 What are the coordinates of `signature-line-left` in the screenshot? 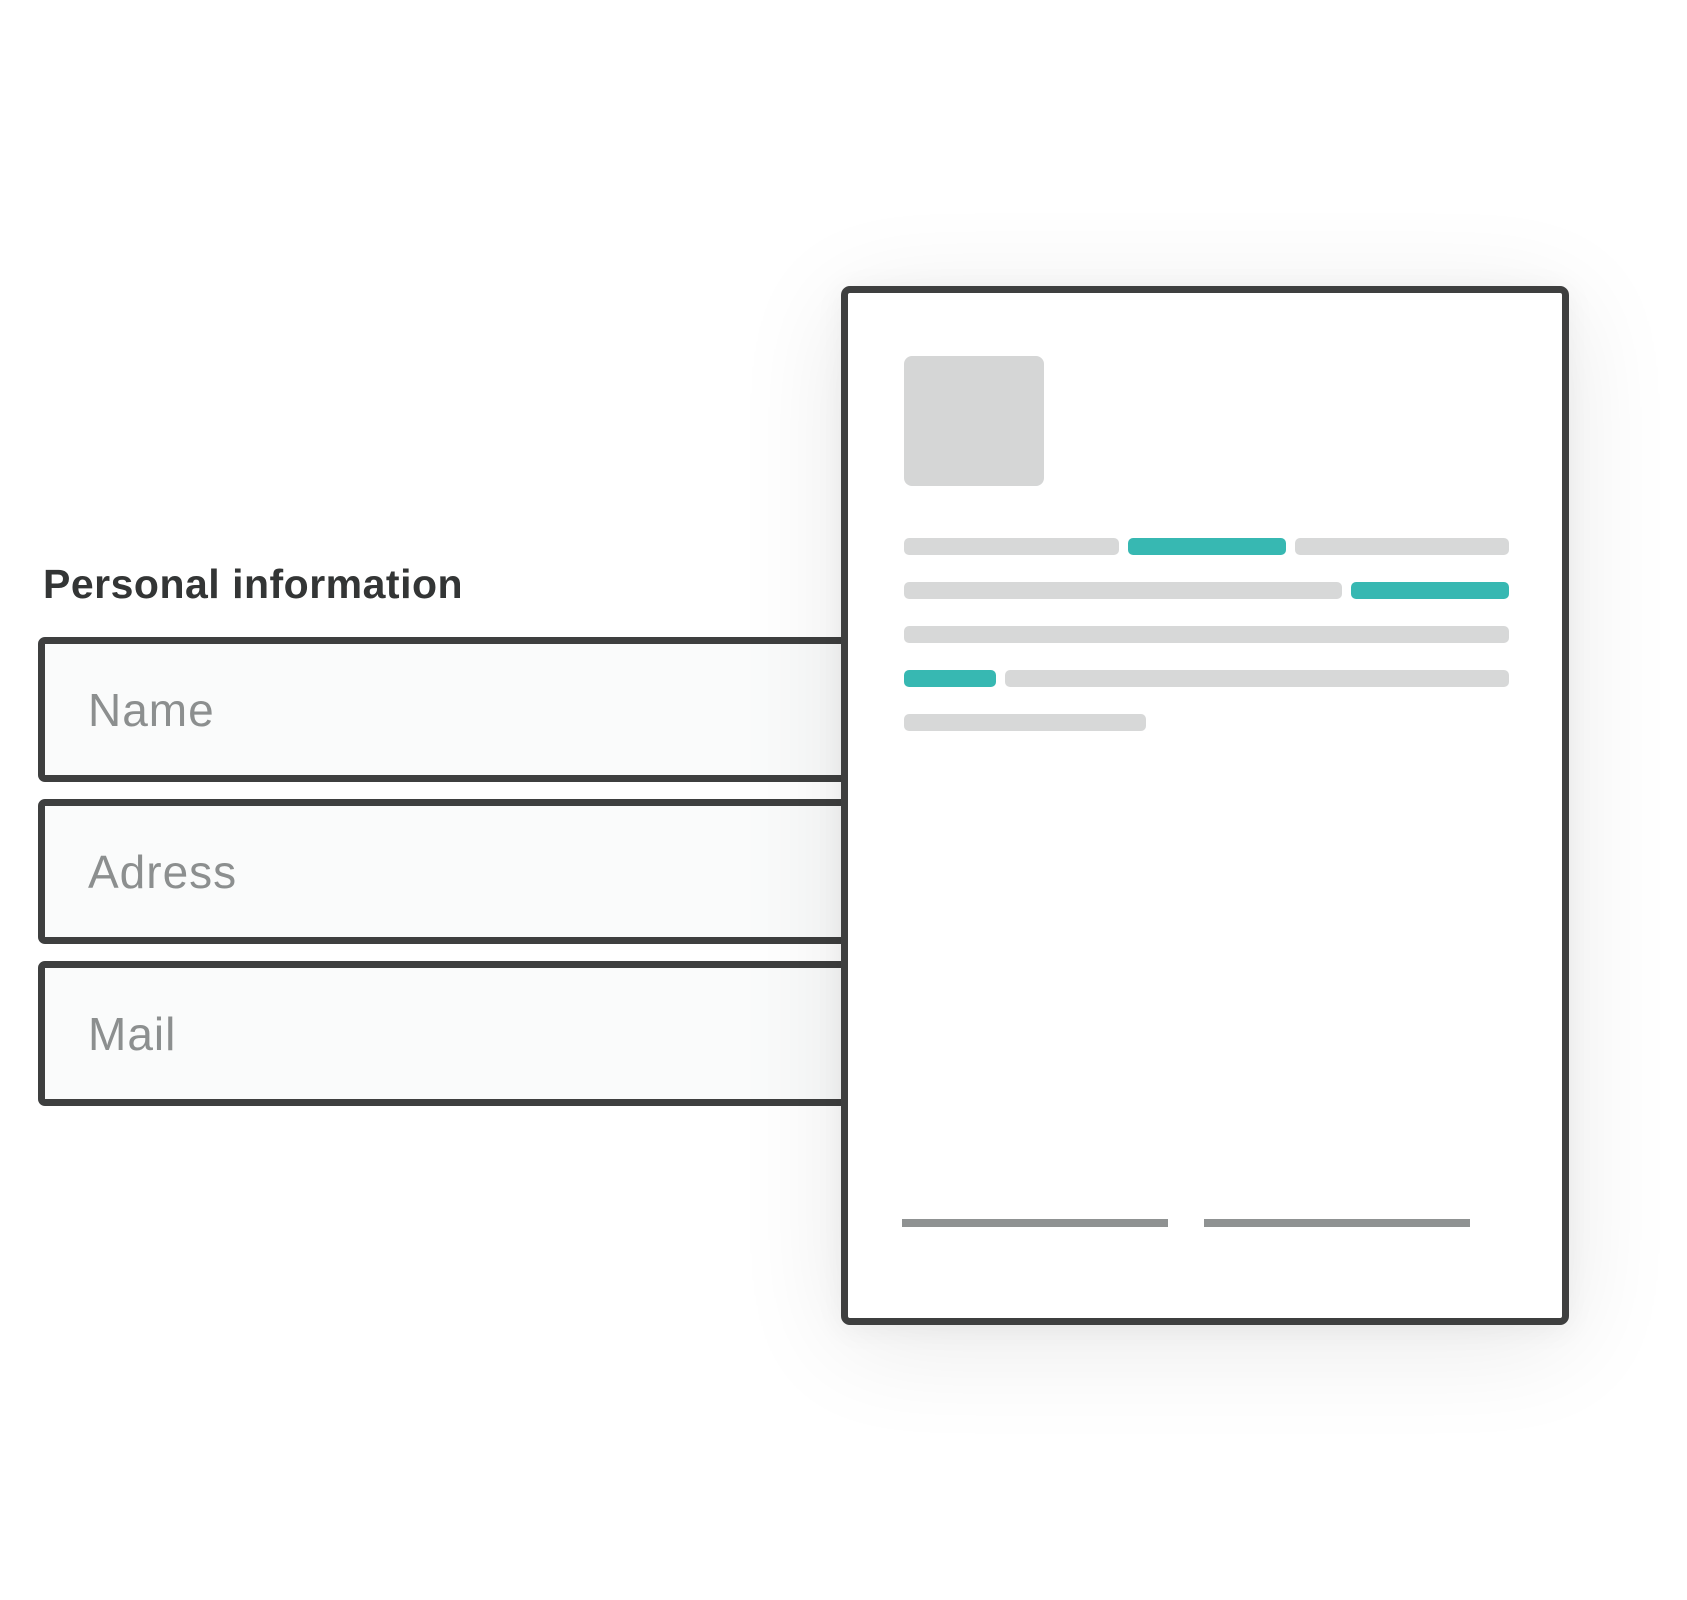 It's located at (1035, 1223).